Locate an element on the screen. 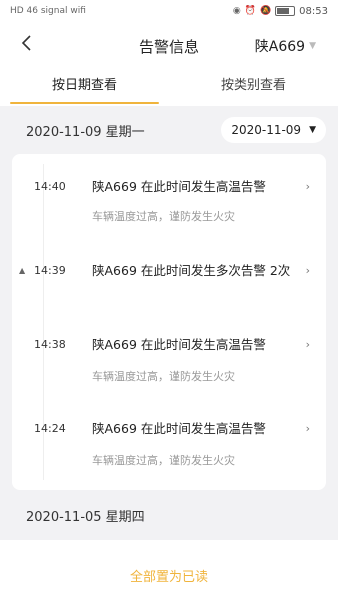  top-bar: 告警信息 陕A669 ▼ is located at coordinates (169, 46).